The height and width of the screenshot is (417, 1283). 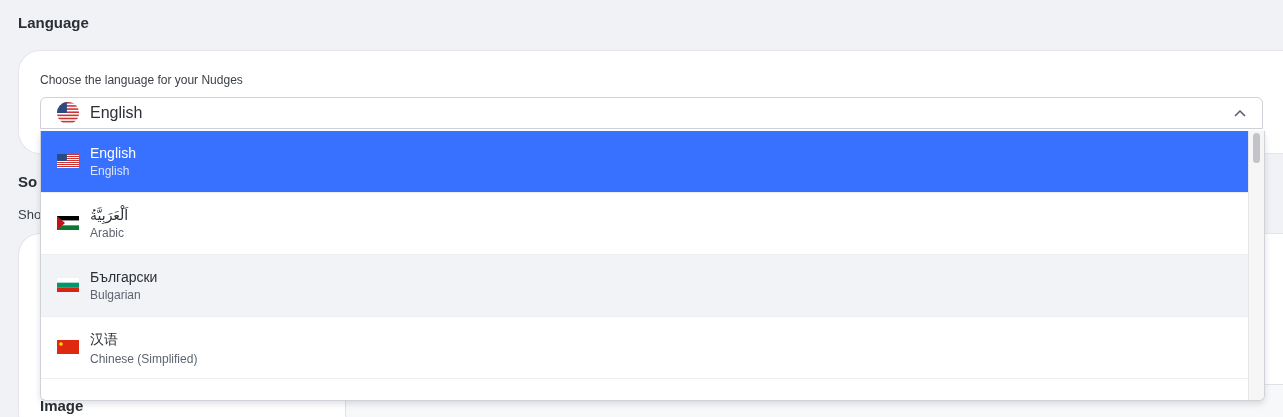 I want to click on language-option: Български Bulgarian, so click(x=644, y=286).